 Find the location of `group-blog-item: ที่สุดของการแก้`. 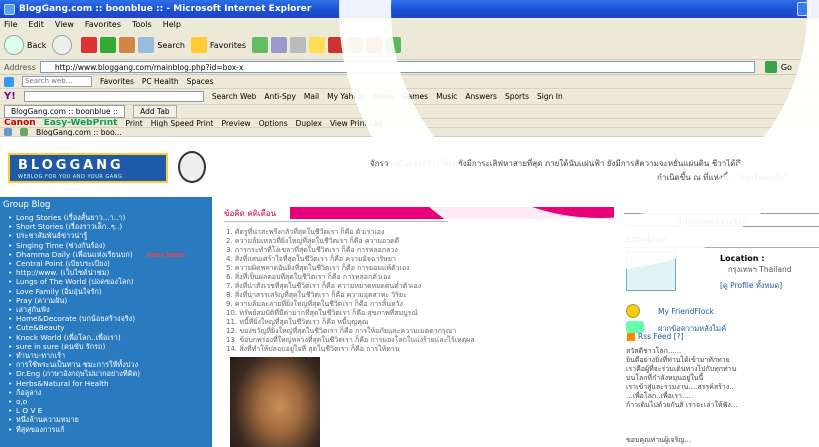

group-blog-item: ที่สุดของการแก้ is located at coordinates (110, 429).